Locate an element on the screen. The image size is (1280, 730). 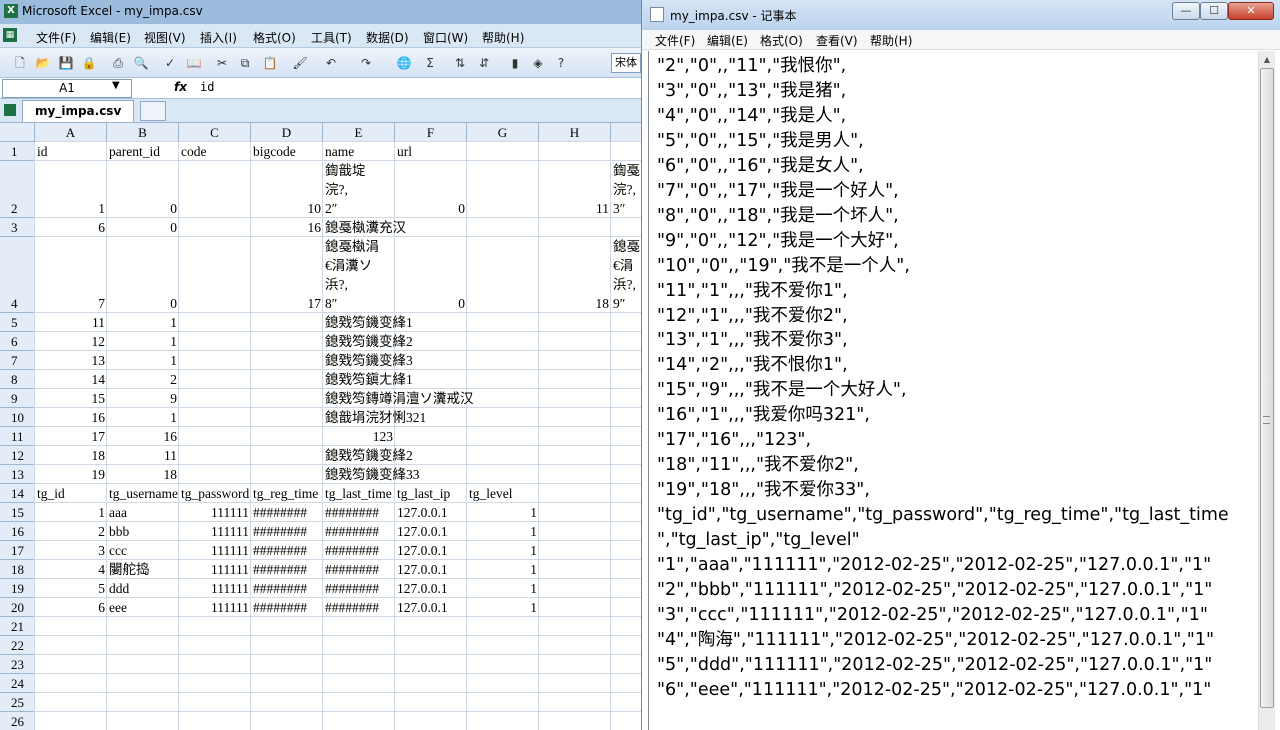
chart-icon: ▮ is located at coordinates (515, 63).